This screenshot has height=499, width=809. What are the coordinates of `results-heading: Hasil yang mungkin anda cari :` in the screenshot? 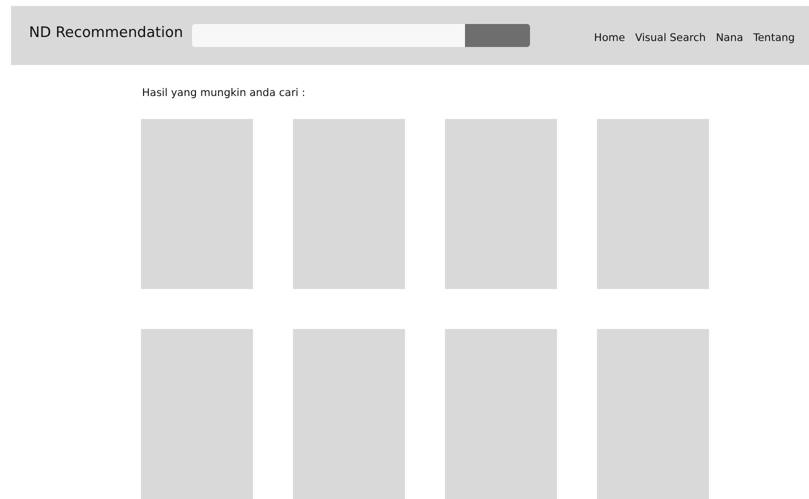 It's located at (224, 93).